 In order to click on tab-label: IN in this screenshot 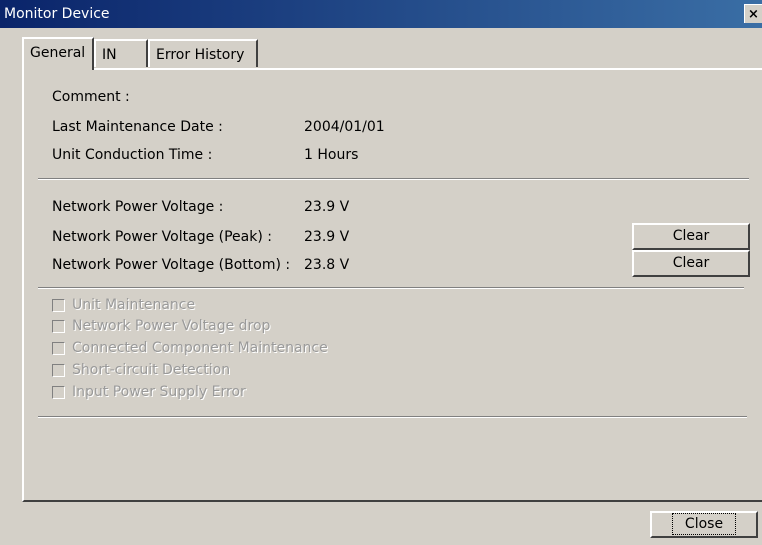, I will do `click(109, 55)`.